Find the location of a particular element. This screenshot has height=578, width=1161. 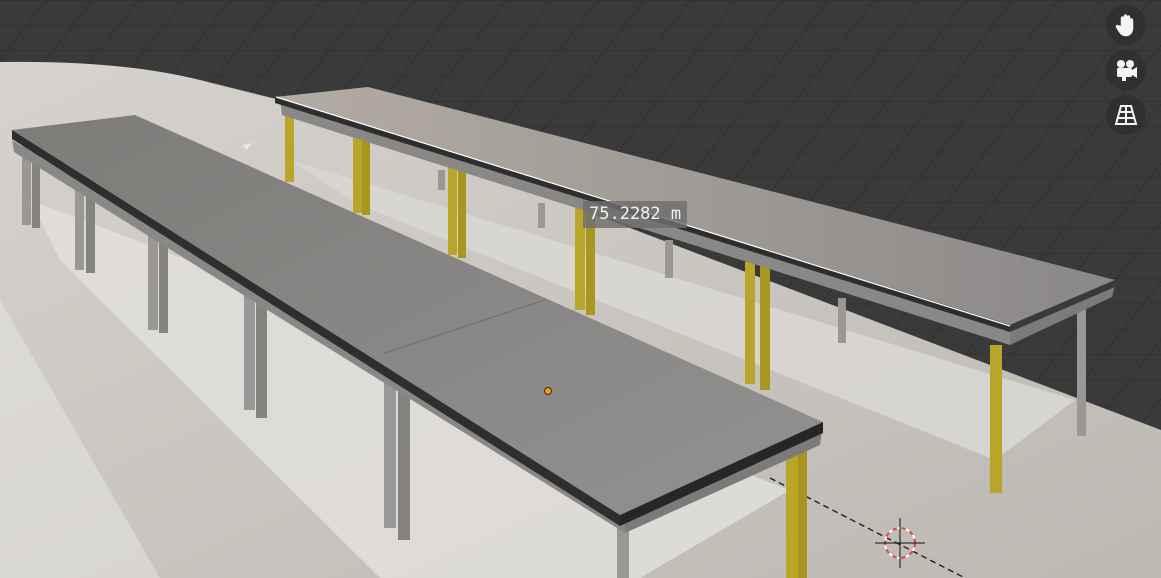

camera-view-button is located at coordinates (1126, 70).